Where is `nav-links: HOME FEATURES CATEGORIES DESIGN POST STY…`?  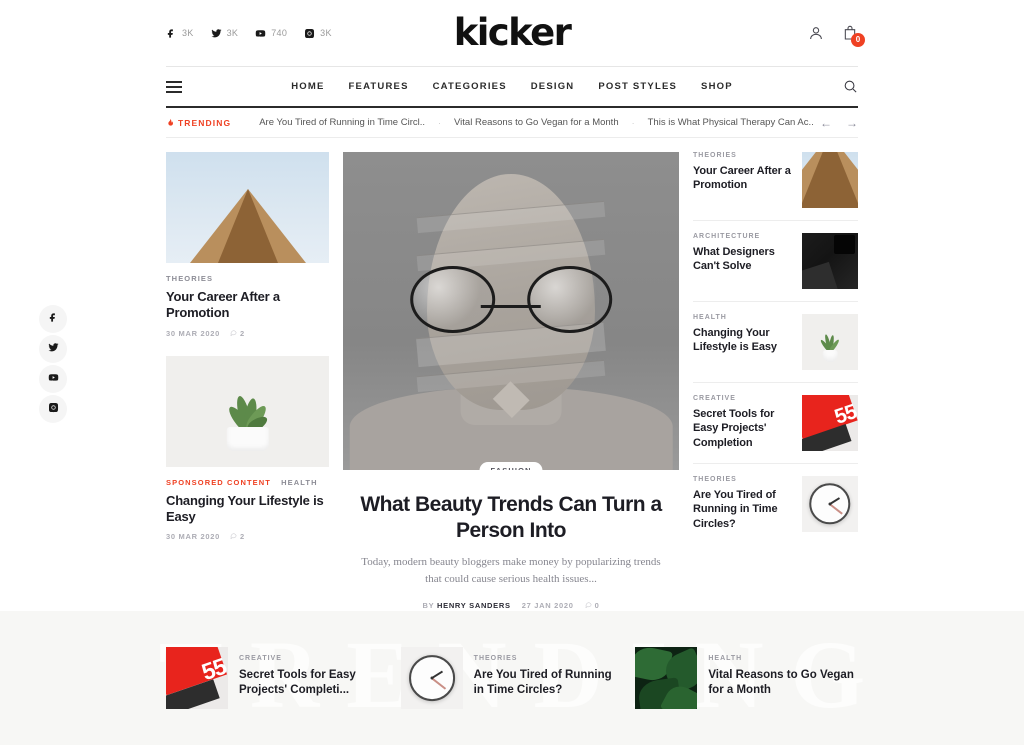
nav-links: HOME FEATURES CATEGORIES DESIGN POST STY… is located at coordinates (512, 86).